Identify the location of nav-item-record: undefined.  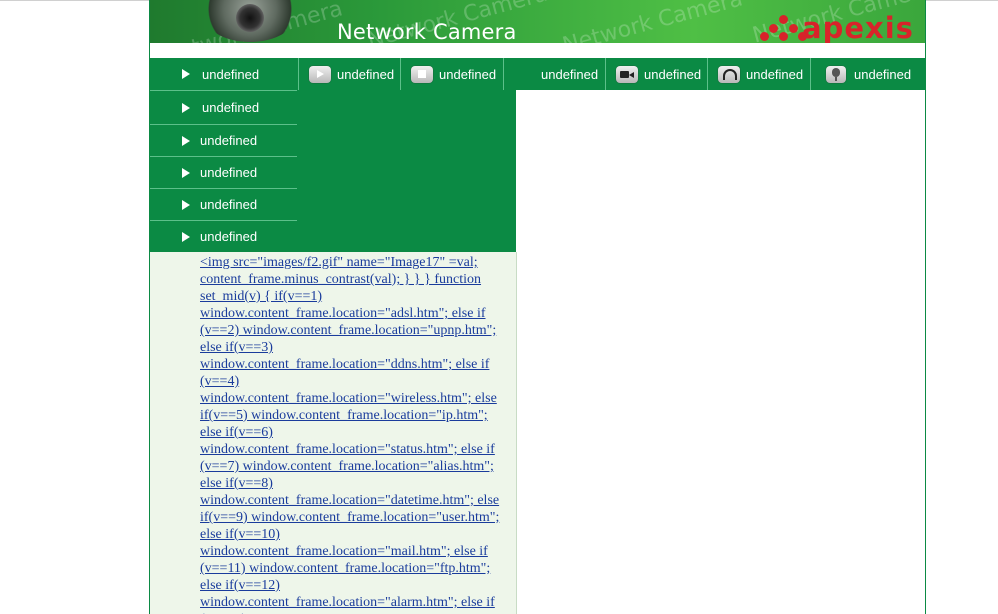
(656, 74).